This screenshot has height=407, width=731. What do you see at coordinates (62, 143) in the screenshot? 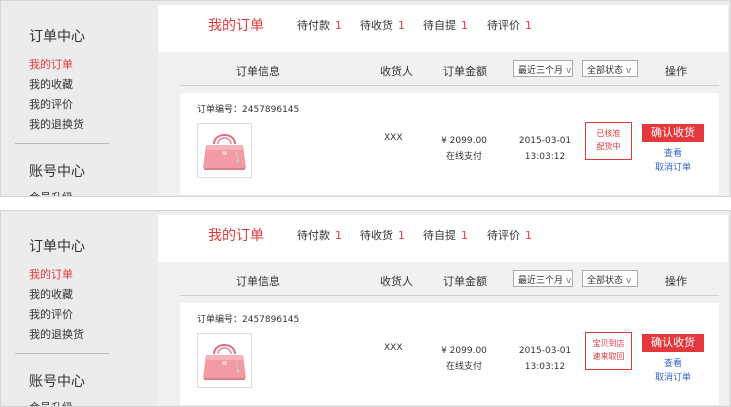
I see `sidebar-divider` at bounding box center [62, 143].